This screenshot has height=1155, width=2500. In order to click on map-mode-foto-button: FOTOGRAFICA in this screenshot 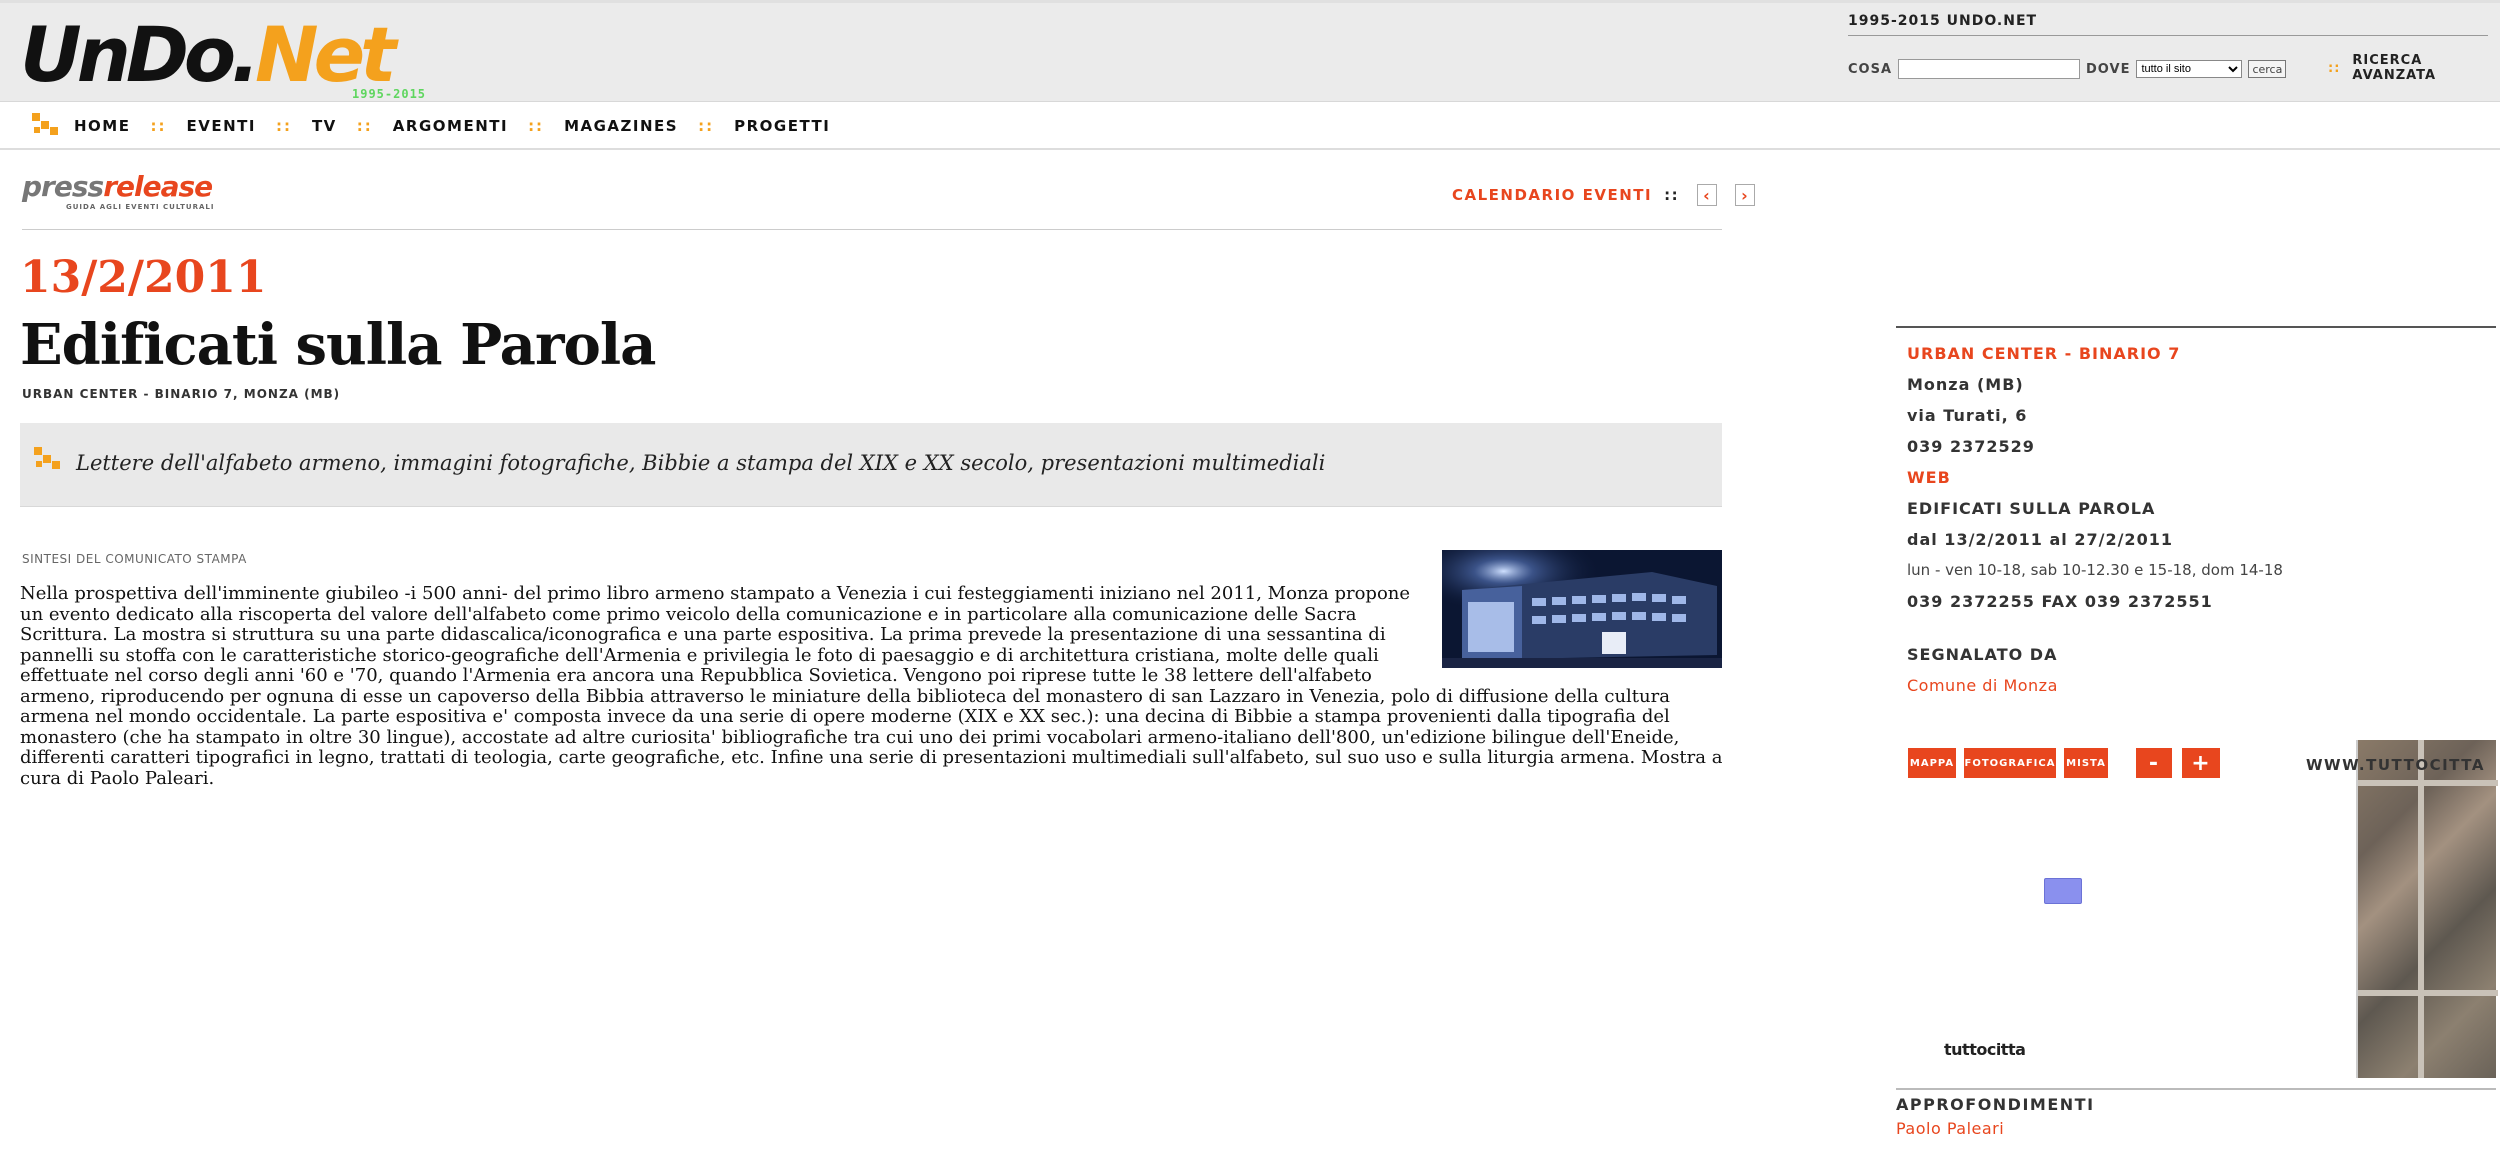, I will do `click(2010, 763)`.